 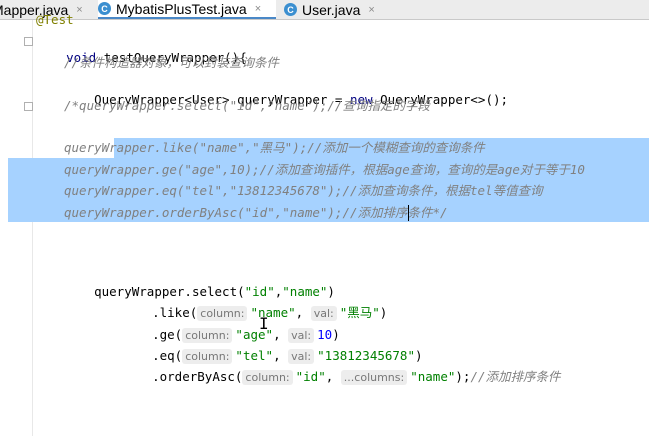 What do you see at coordinates (32, 228) in the screenshot?
I see `gutter-divider` at bounding box center [32, 228].